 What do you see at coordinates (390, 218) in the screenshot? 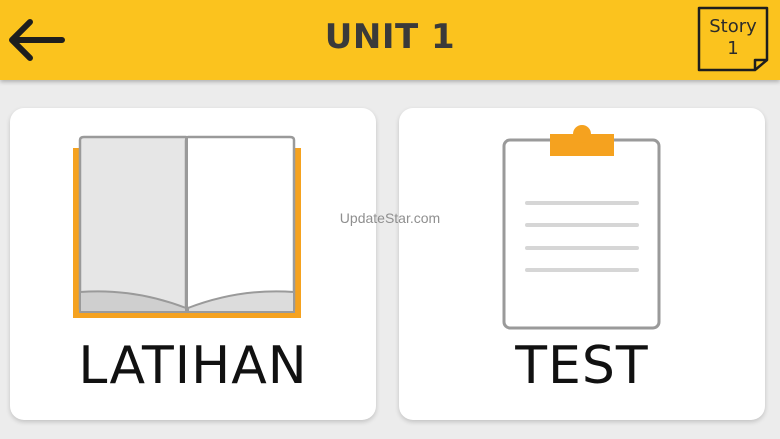
I see `watermark: UpdateStar.com` at bounding box center [390, 218].